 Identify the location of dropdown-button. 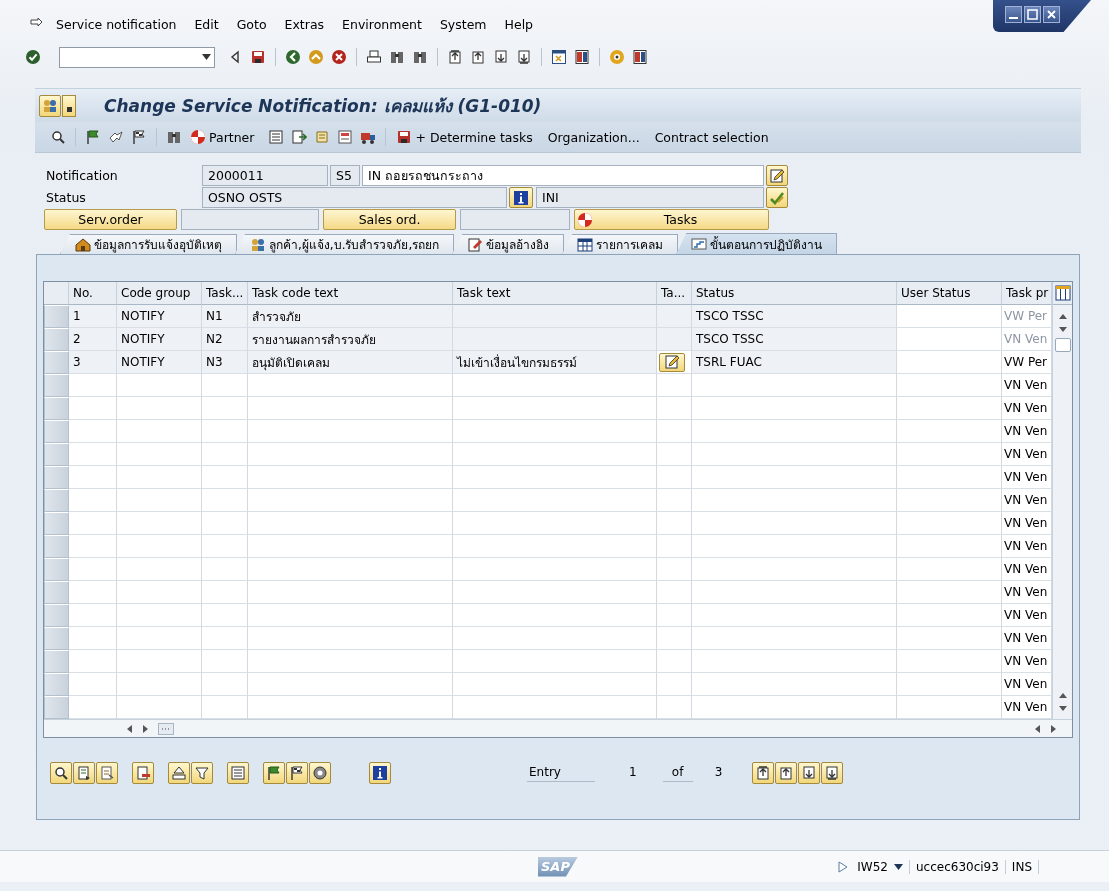
(69, 105).